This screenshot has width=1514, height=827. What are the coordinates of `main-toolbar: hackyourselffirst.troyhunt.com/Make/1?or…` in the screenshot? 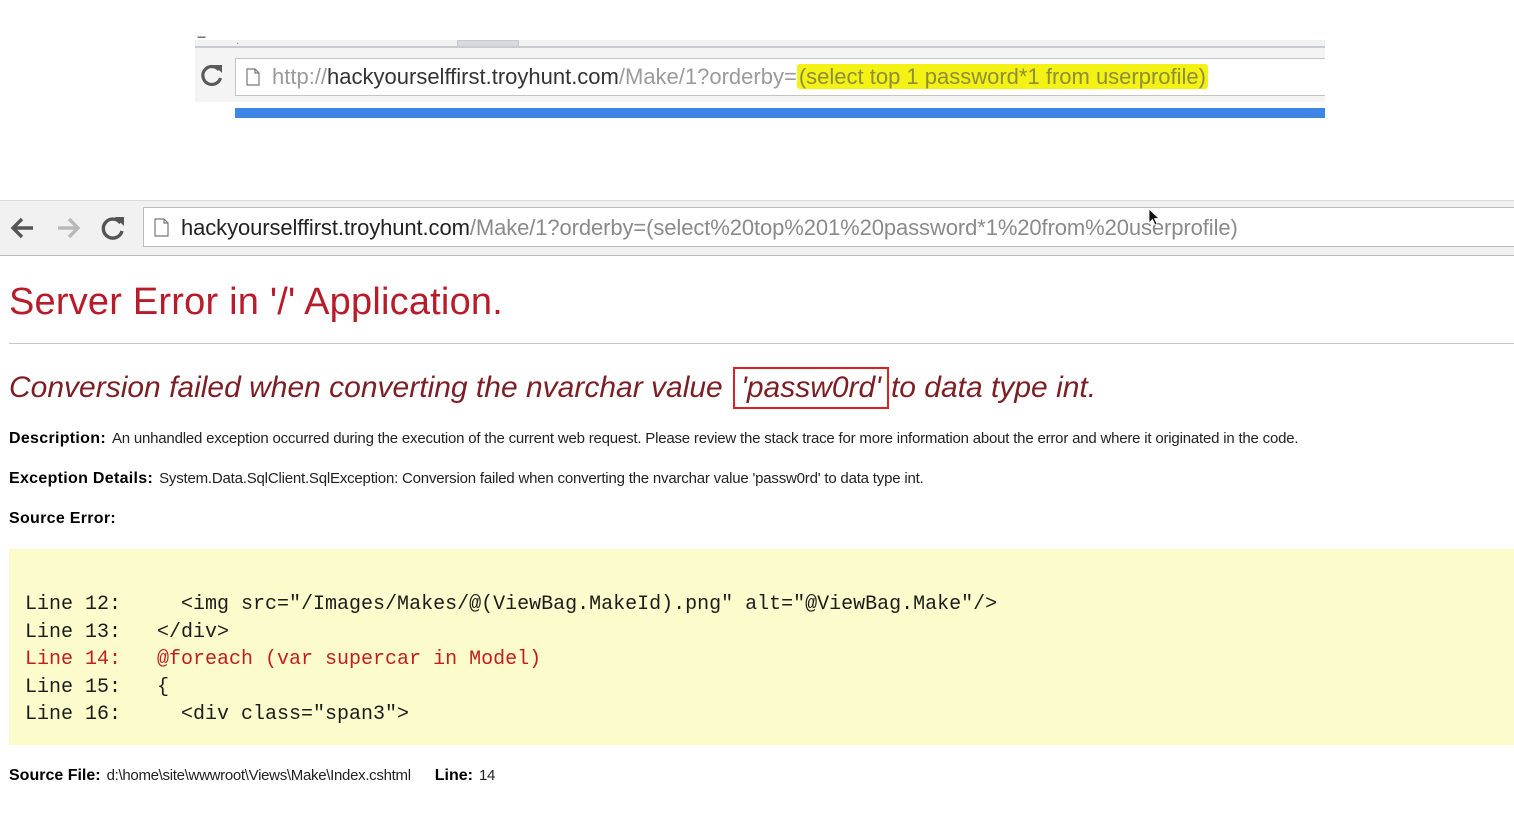 It's located at (757, 228).